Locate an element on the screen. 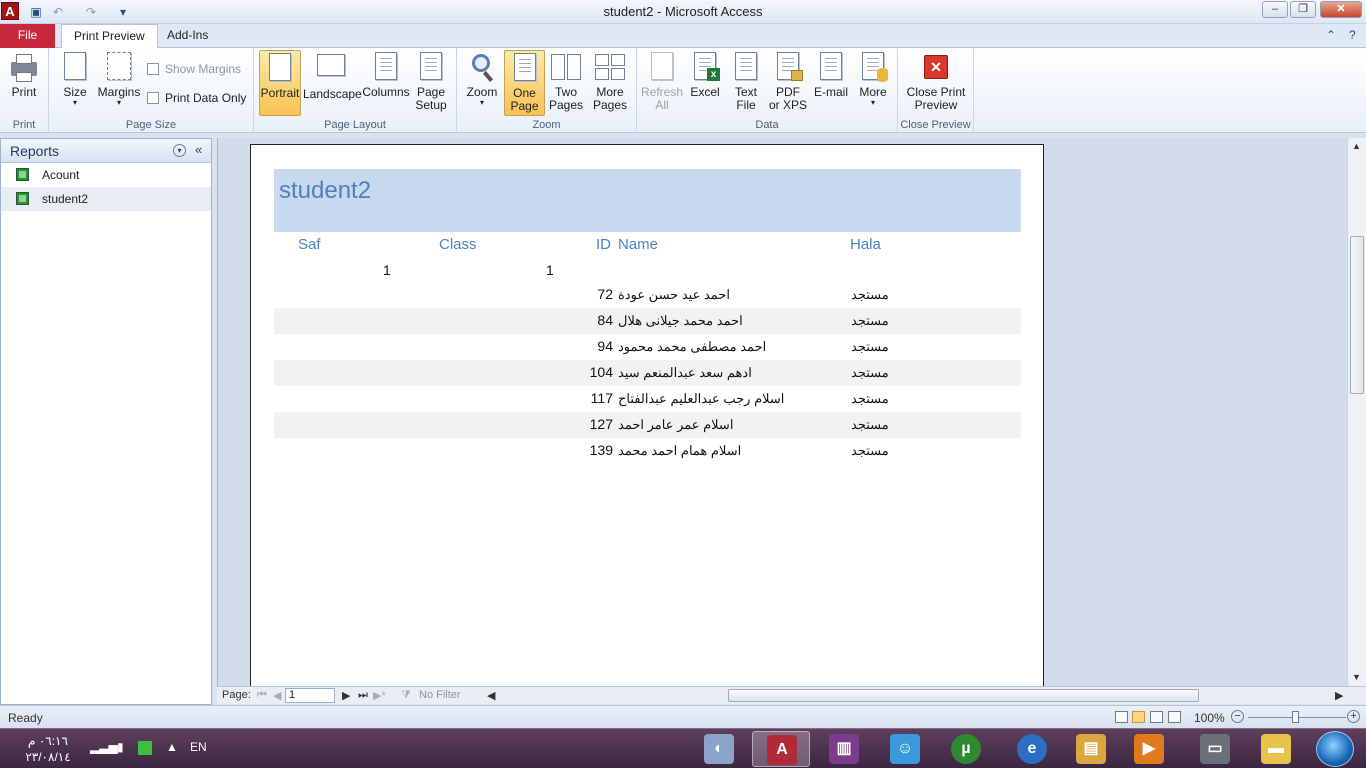  taskbar-folder-app: ▤ is located at coordinates (1091, 749).